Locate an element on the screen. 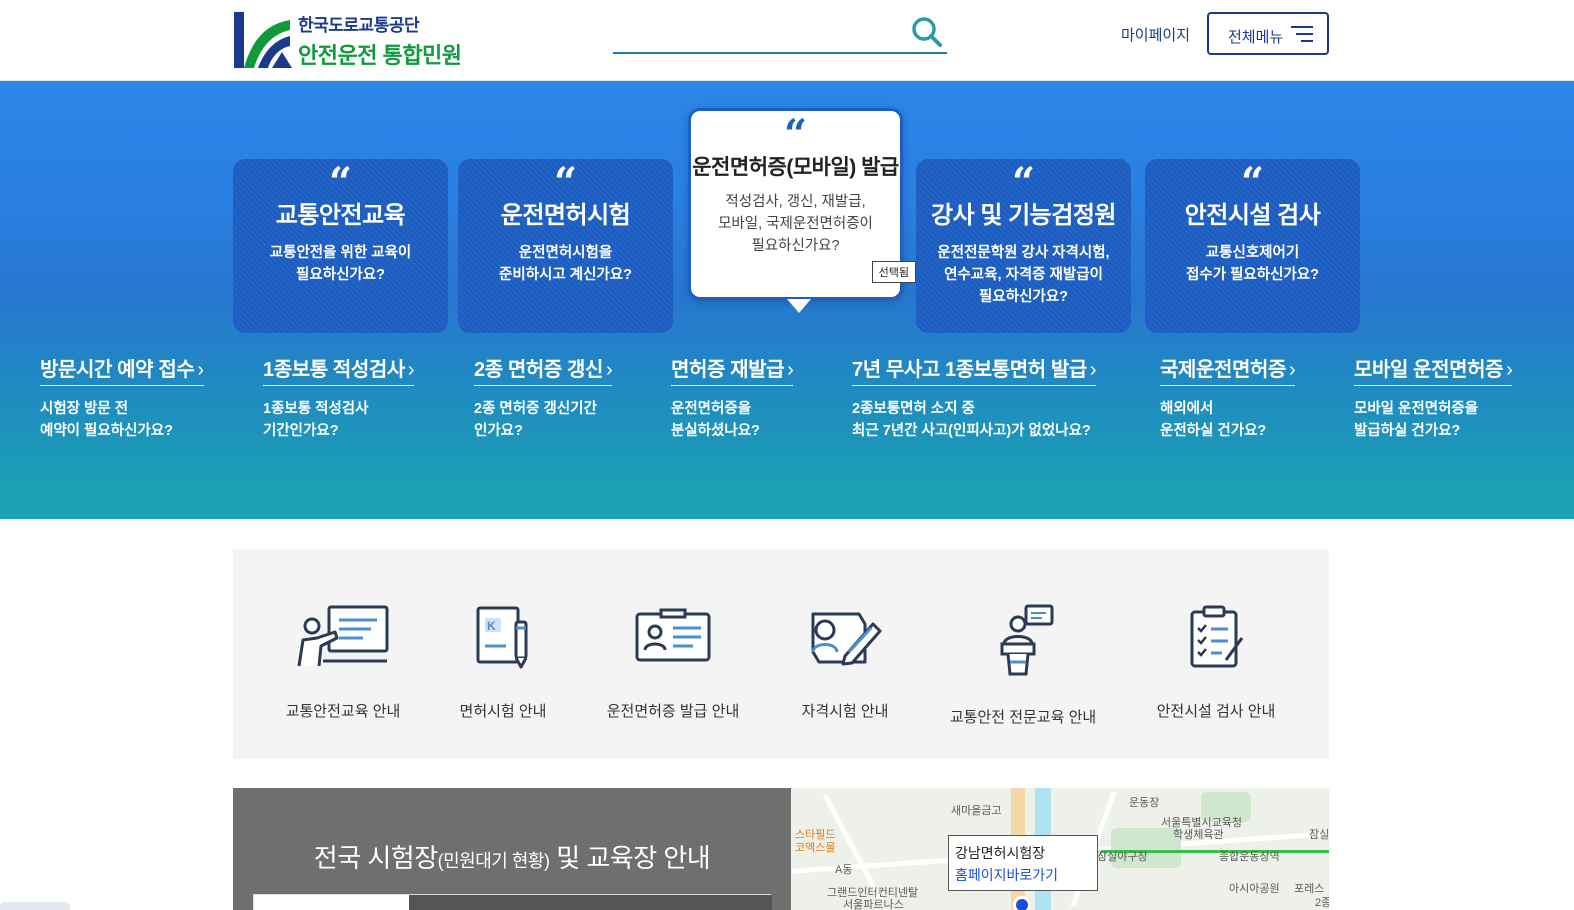 The height and width of the screenshot is (910, 1574). service-professional-education-guide: 교통안전 전문교육 안내 is located at coordinates (1023, 665).